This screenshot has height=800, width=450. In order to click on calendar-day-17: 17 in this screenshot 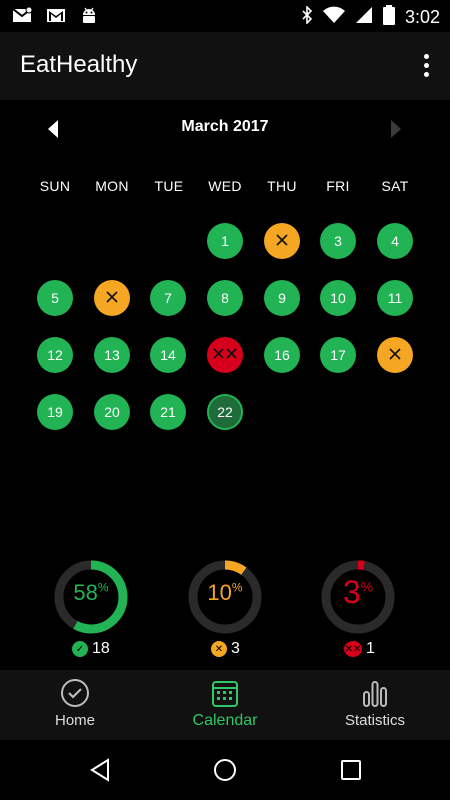, I will do `click(338, 355)`.